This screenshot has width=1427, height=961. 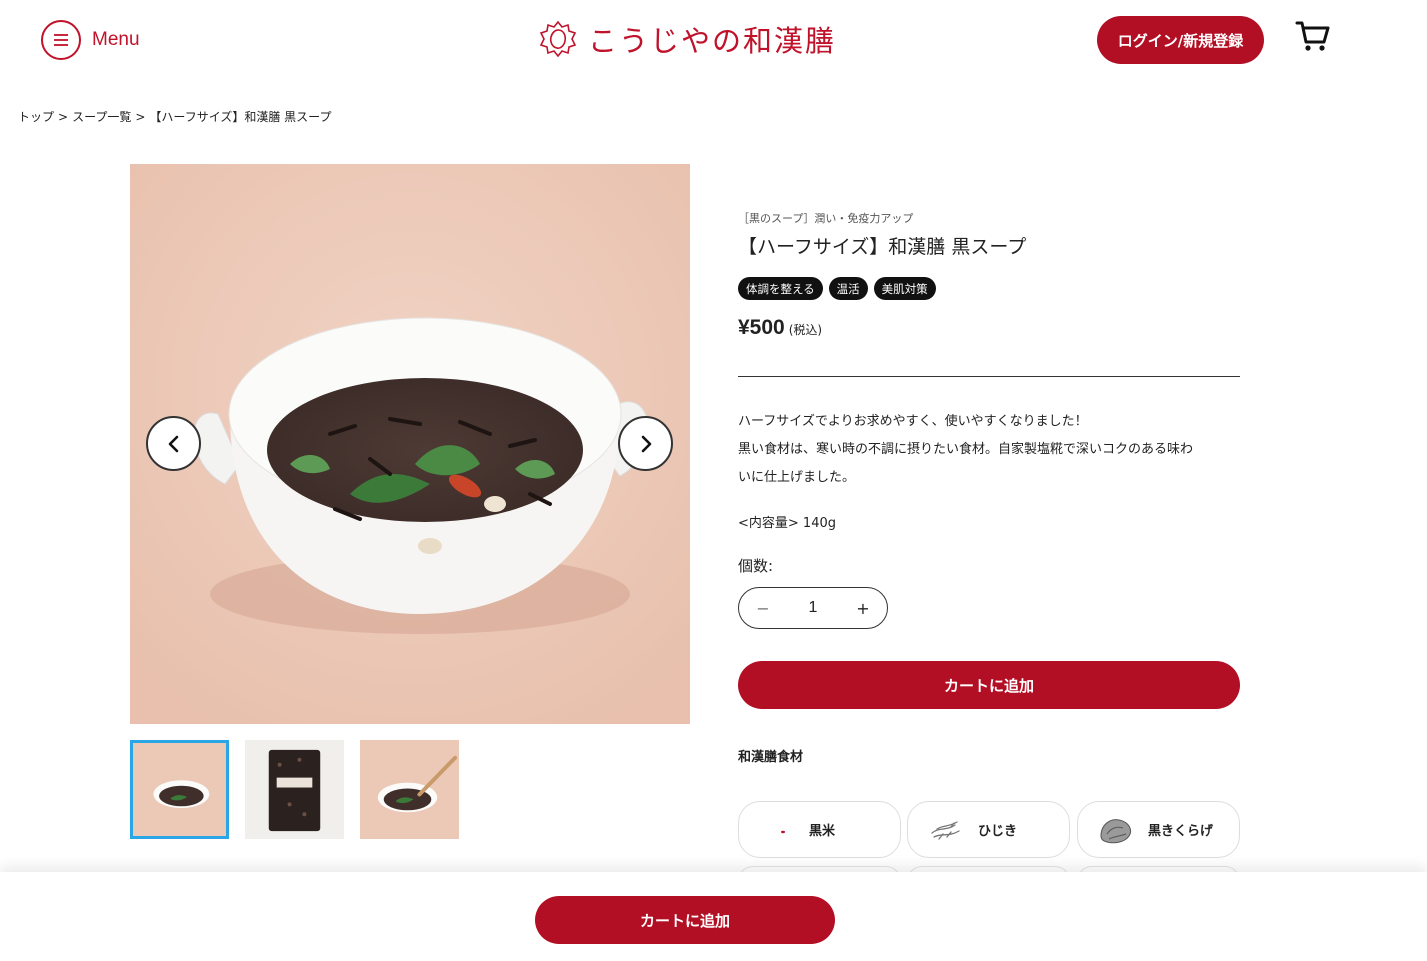 What do you see at coordinates (1313, 36) in the screenshot?
I see `cart-icon` at bounding box center [1313, 36].